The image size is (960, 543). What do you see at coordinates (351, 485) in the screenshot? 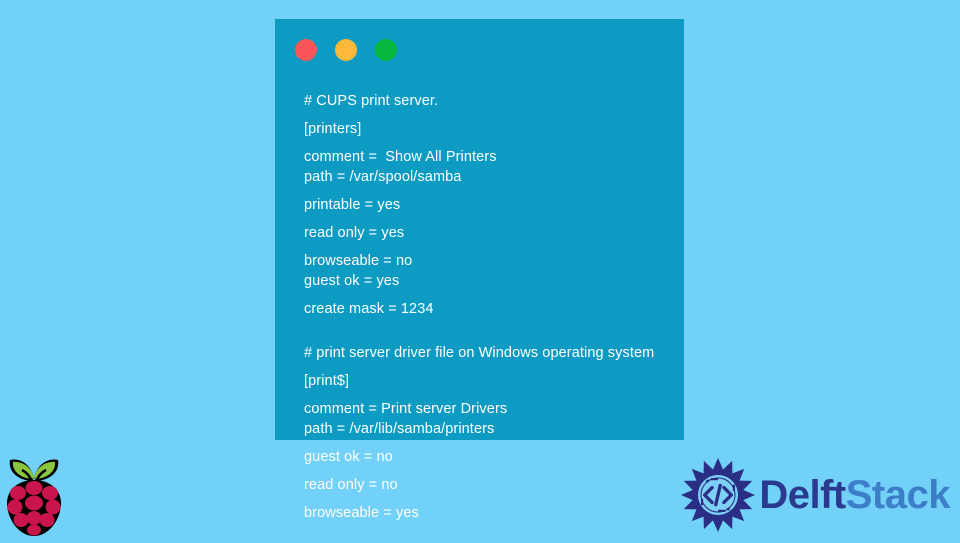
I see `code-line: read only = no` at bounding box center [351, 485].